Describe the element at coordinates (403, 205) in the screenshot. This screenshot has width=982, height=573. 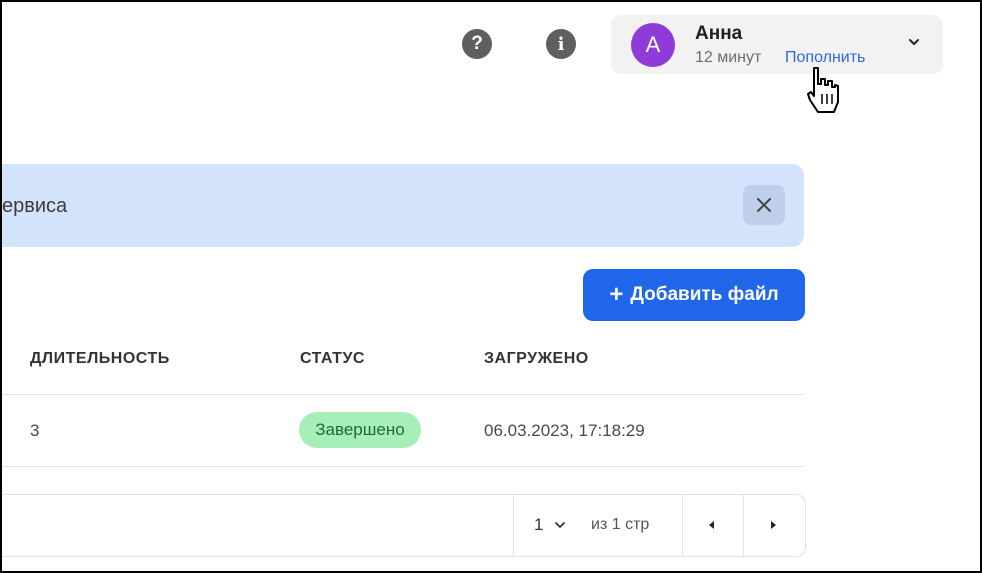
I see `info-banner: ервиса` at that location.